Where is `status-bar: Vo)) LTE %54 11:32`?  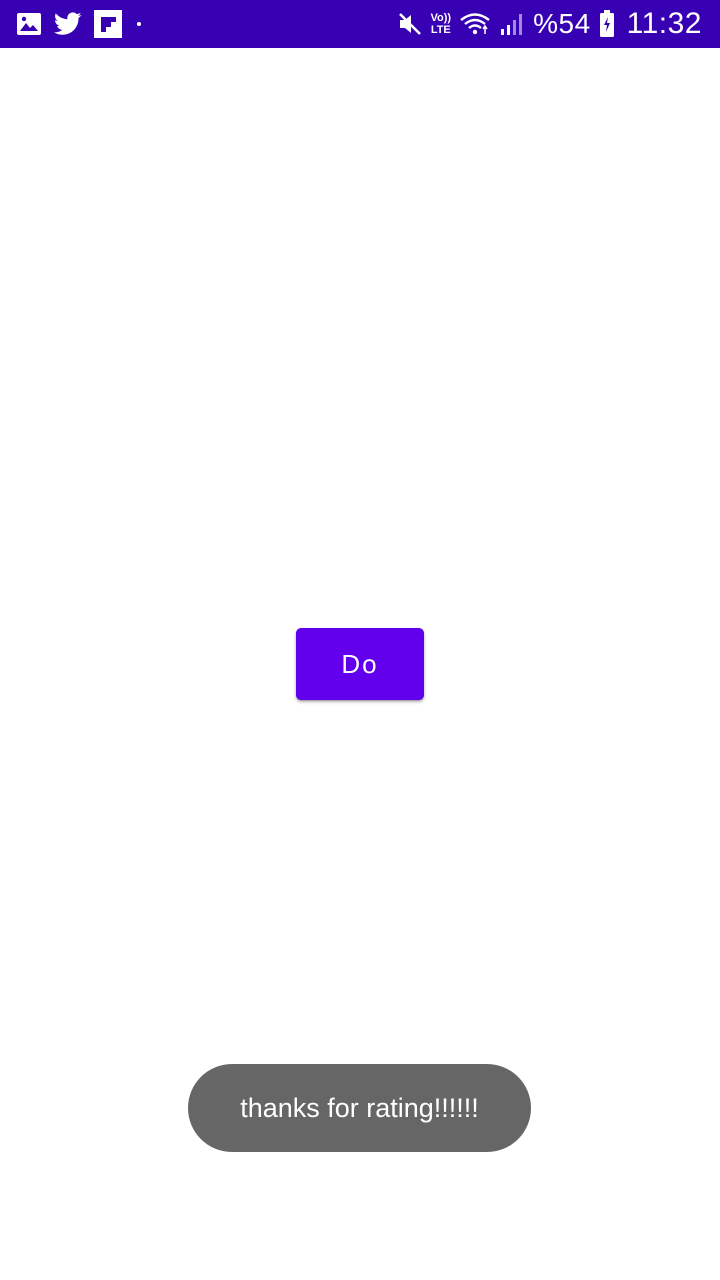 status-bar: Vo)) LTE %54 11:32 is located at coordinates (360, 24).